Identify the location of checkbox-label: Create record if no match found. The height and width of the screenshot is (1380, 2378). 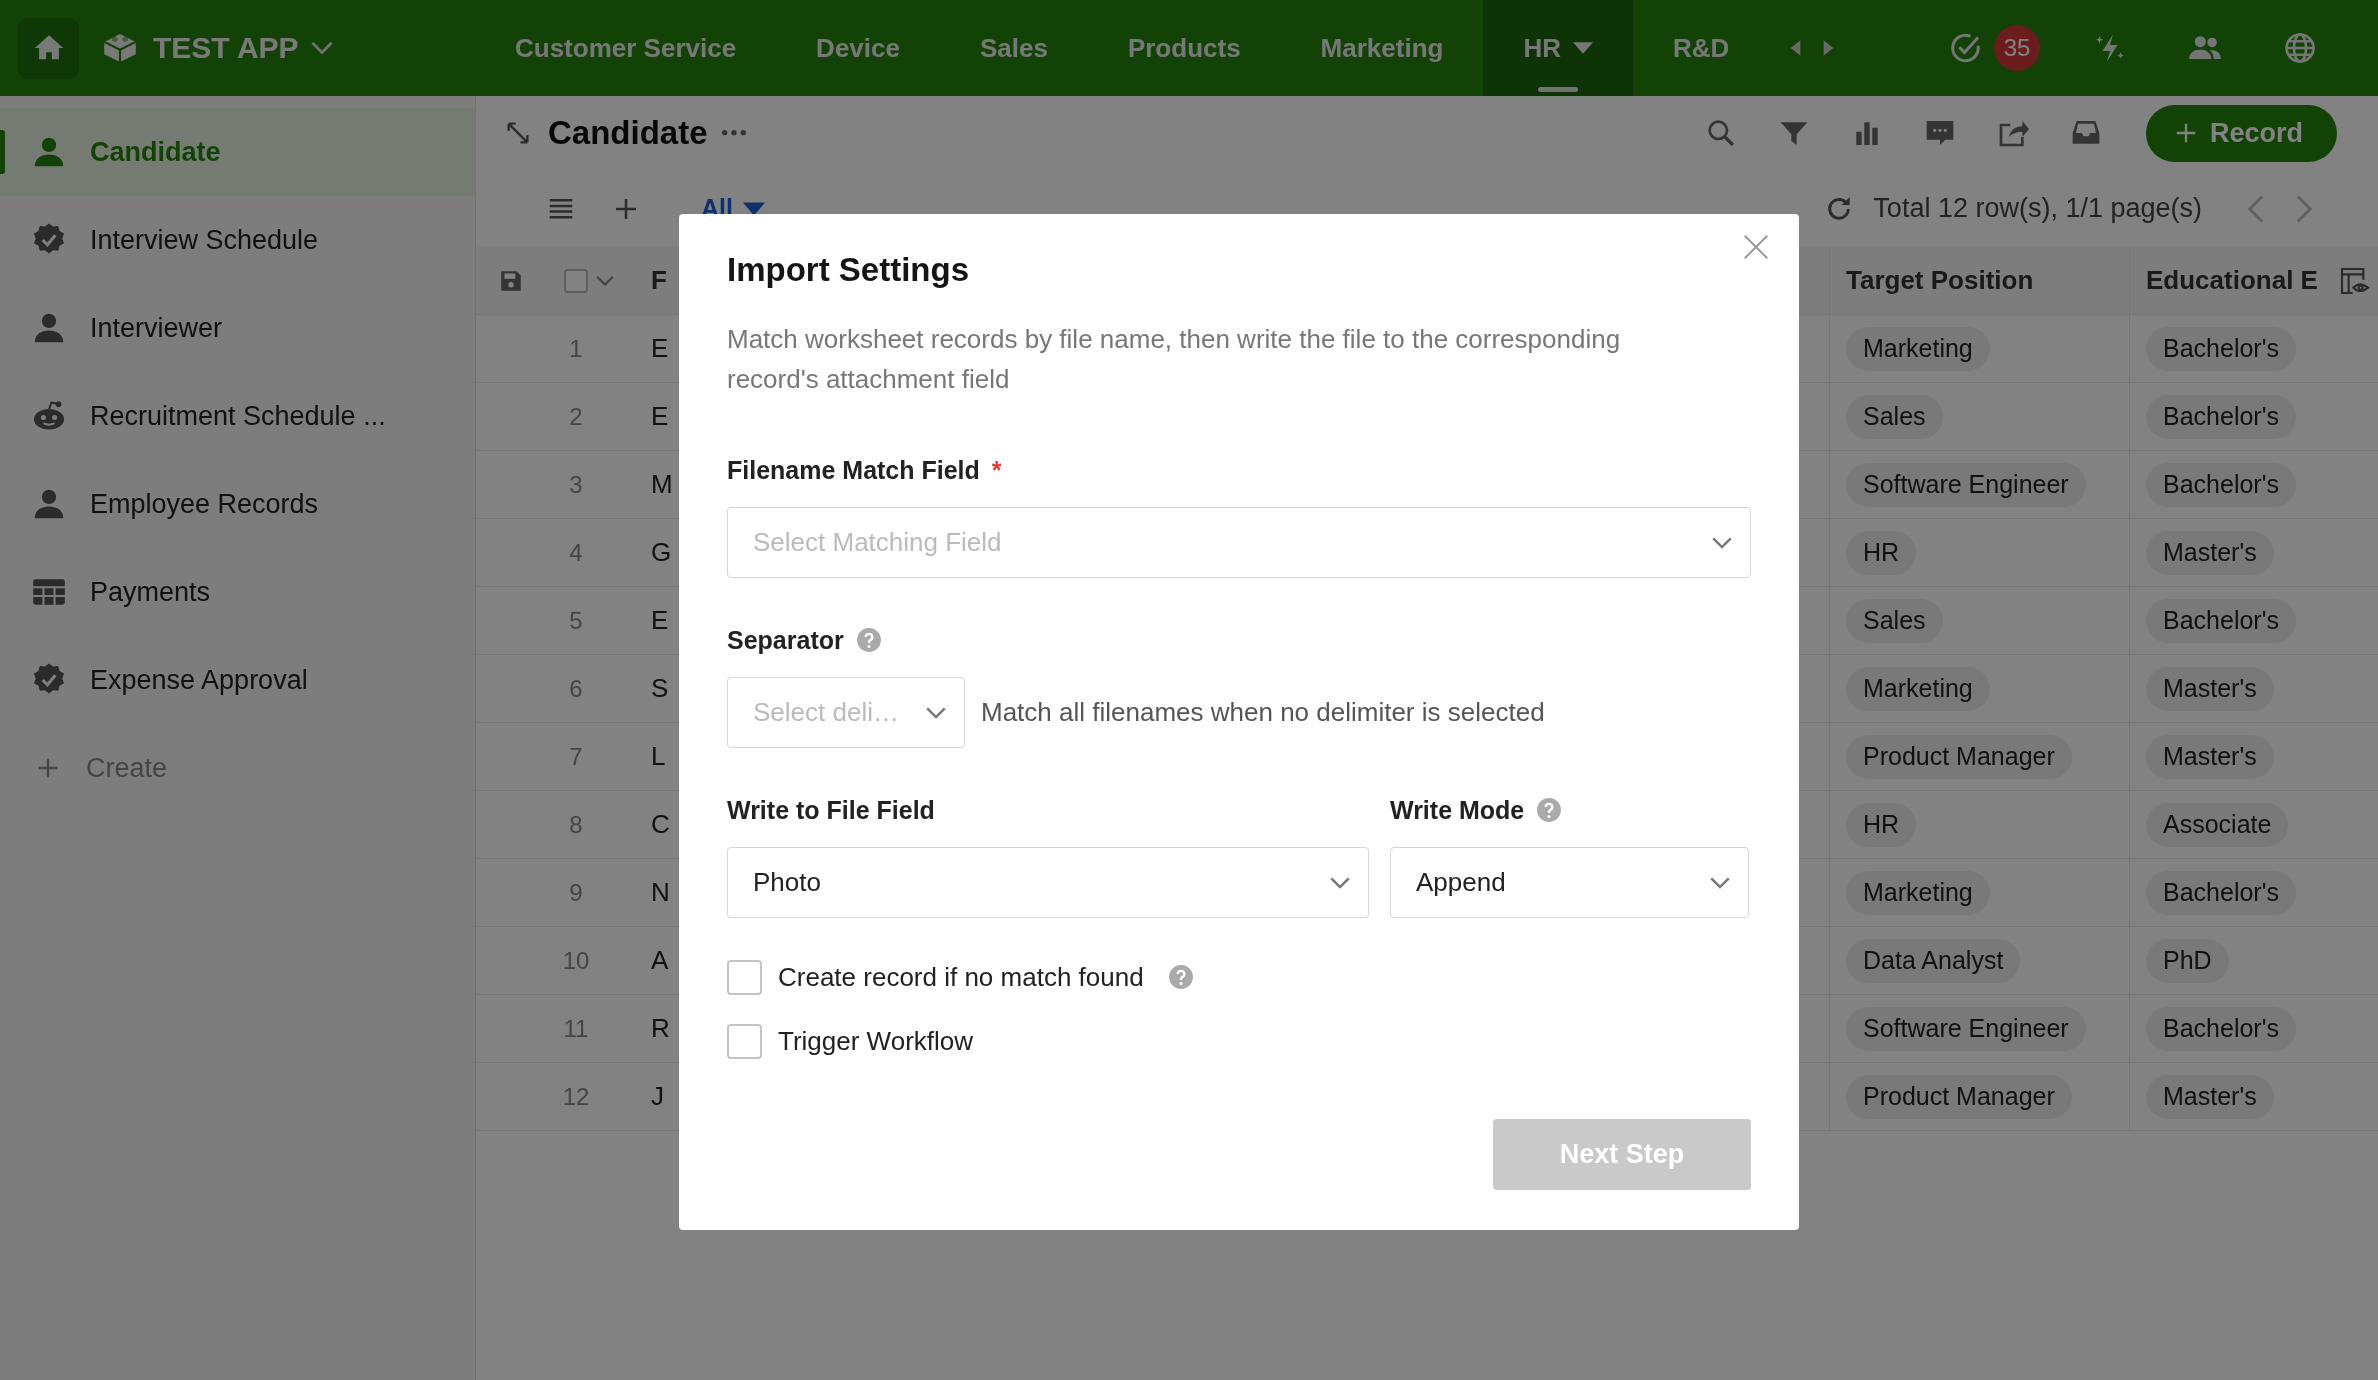
(961, 977).